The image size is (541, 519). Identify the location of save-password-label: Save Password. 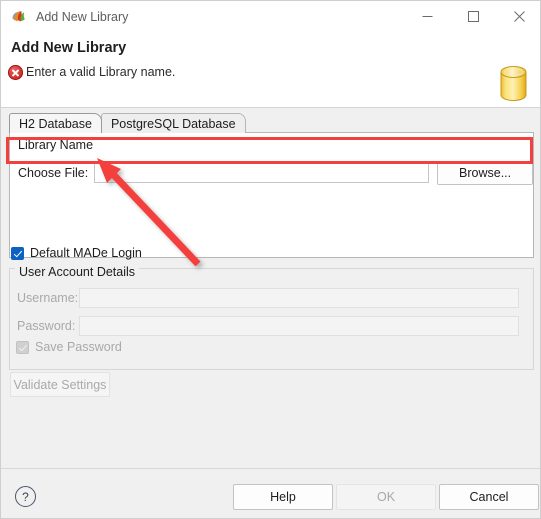
(78, 347).